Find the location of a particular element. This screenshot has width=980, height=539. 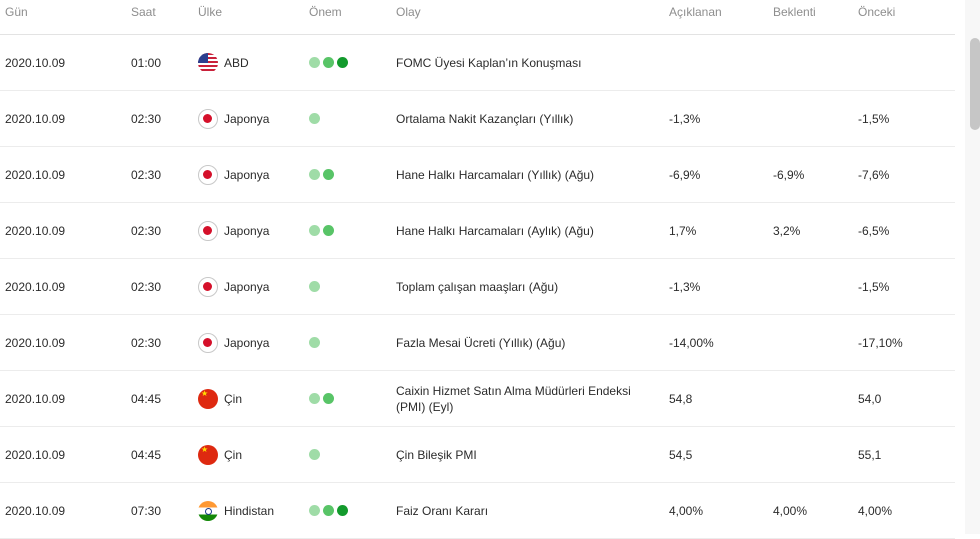

event-name: Faiz Oranı Kararı is located at coordinates (442, 511).